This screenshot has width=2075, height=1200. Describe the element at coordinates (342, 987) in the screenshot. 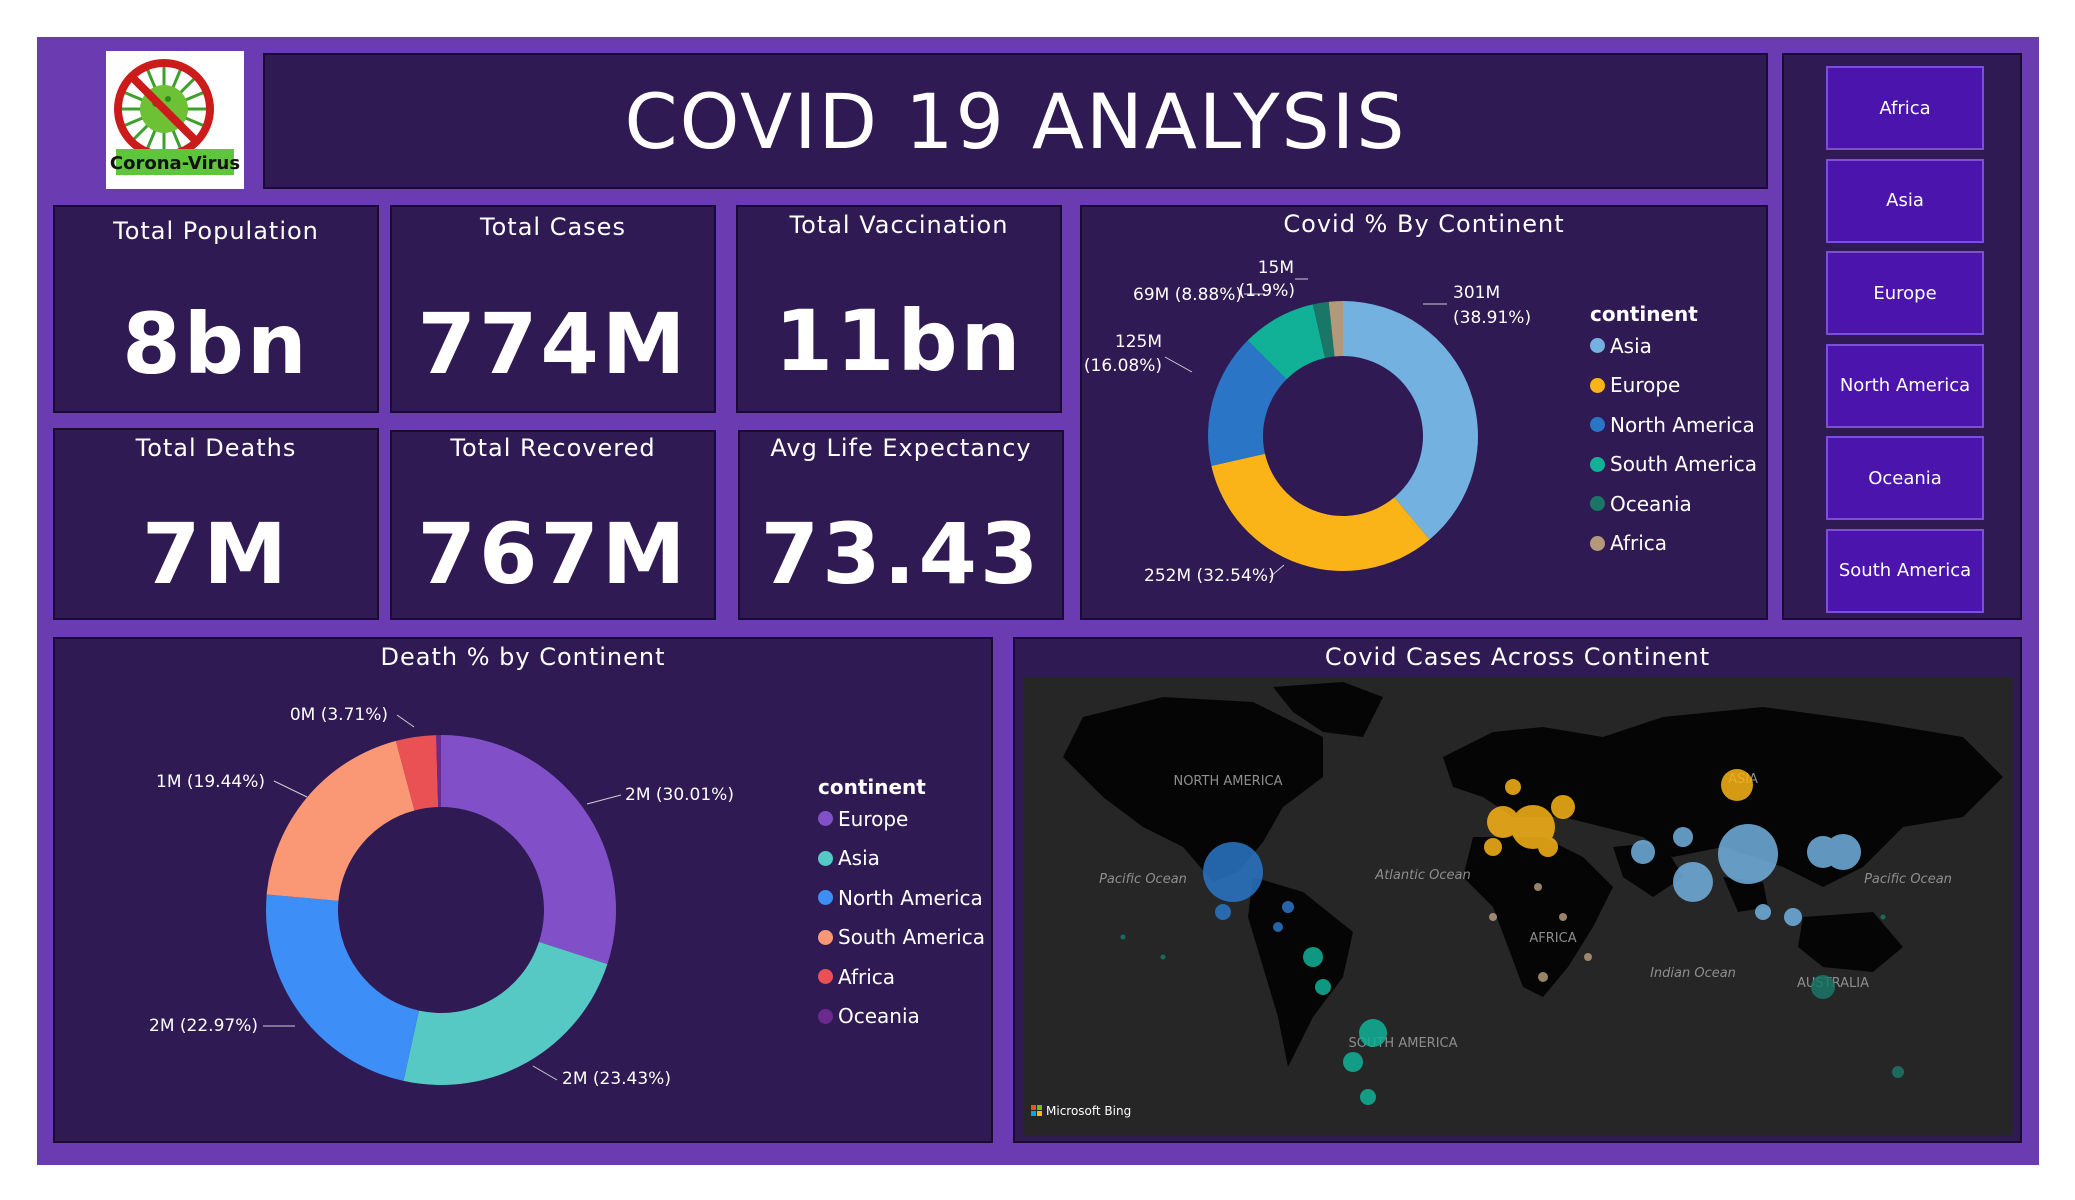

I see `donut-slice-north-america` at that location.